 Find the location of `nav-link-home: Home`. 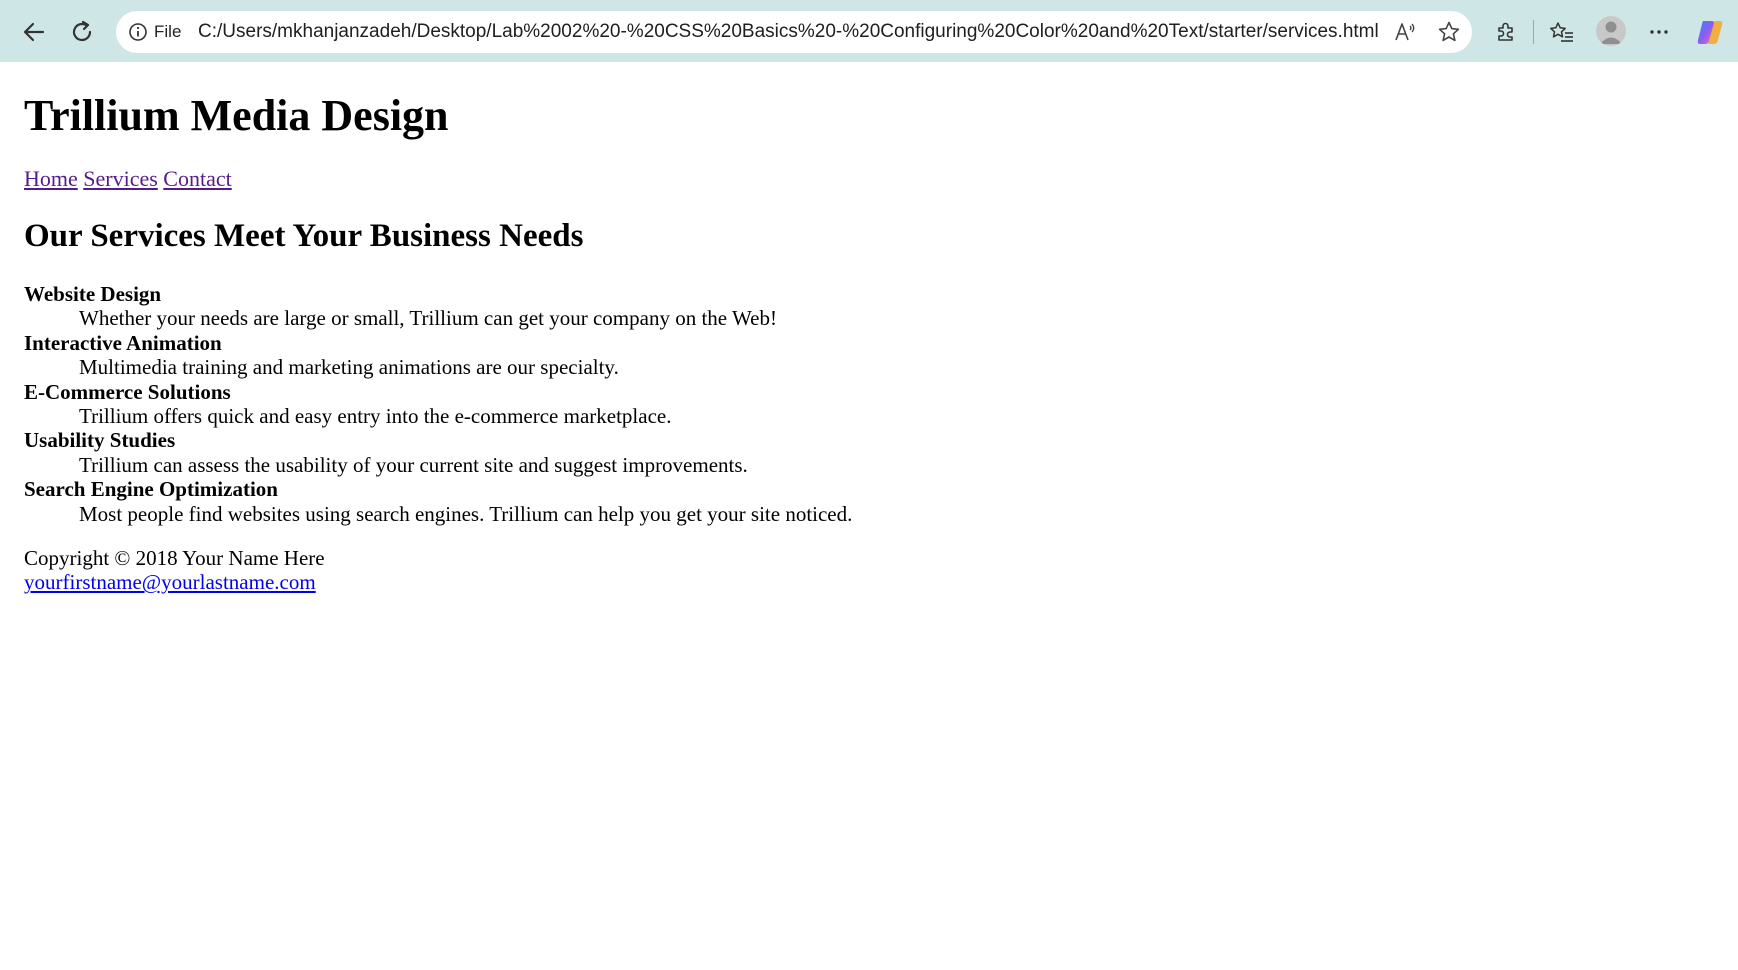

nav-link-home: Home is located at coordinates (51, 178).